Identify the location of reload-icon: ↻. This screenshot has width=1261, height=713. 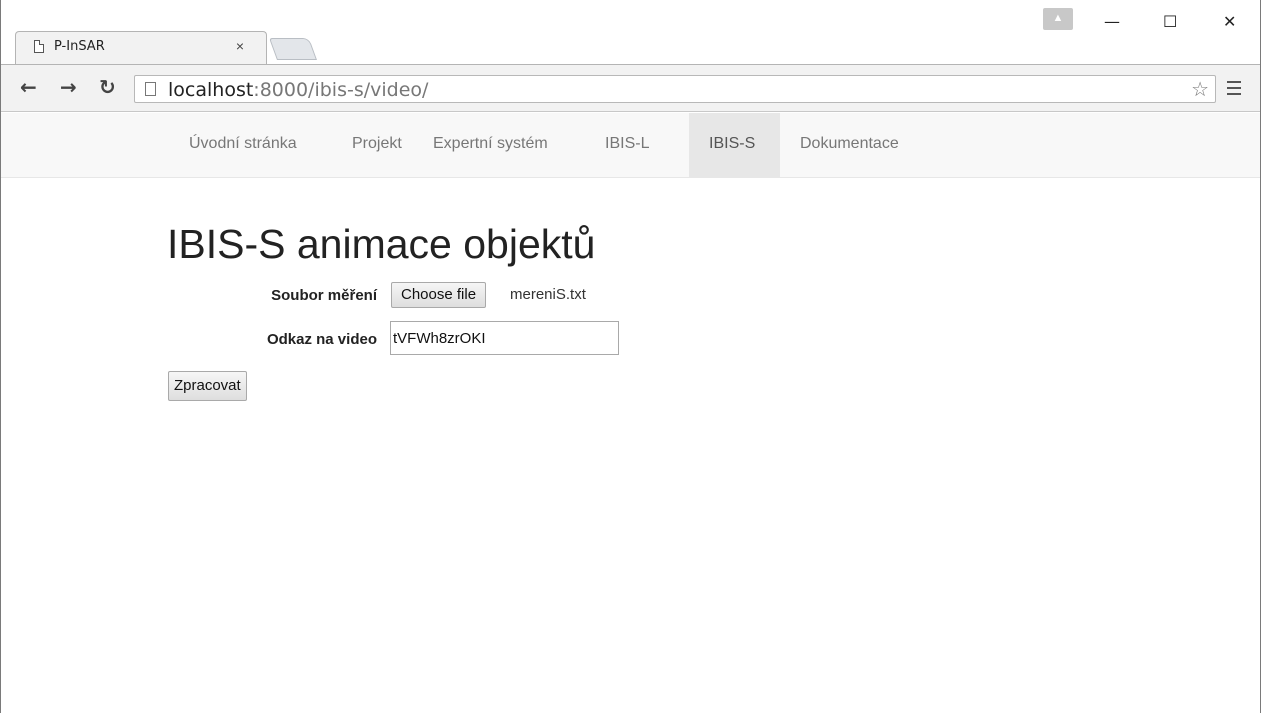
(107, 87).